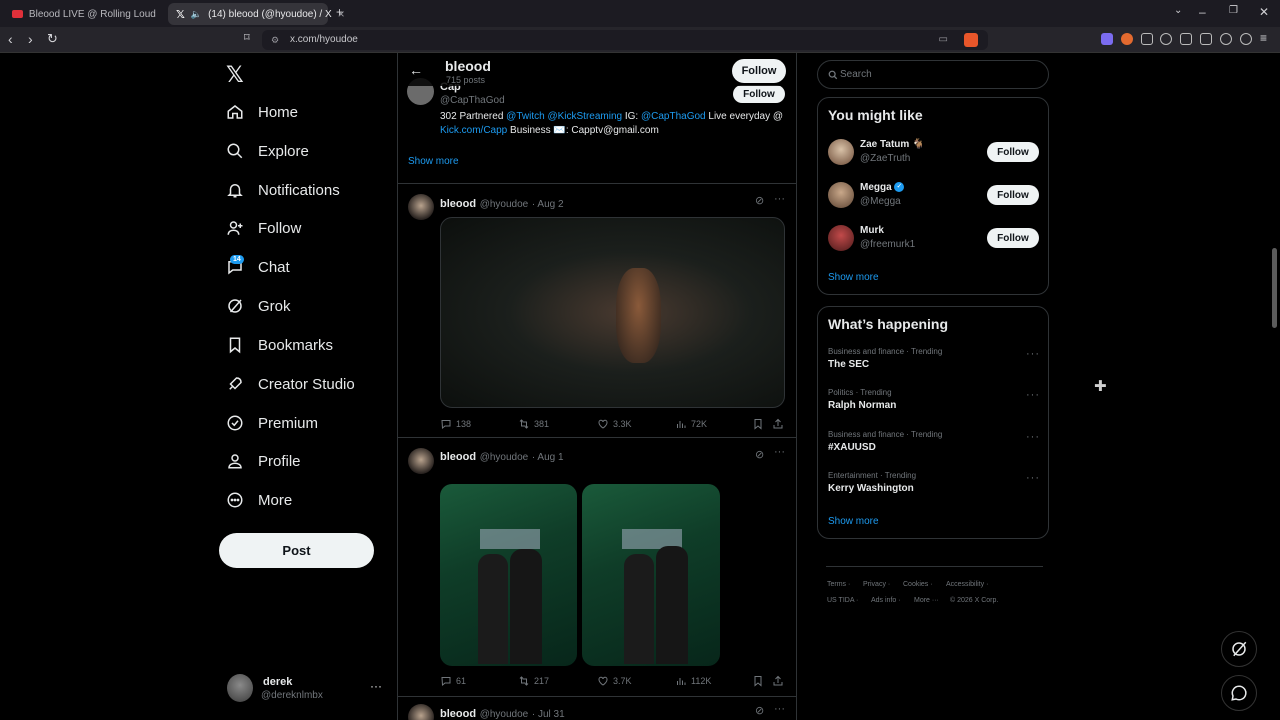 Image resolution: width=1280 pixels, height=720 pixels. Describe the element at coordinates (533, 681) in the screenshot. I see `repost-button: 217` at that location.